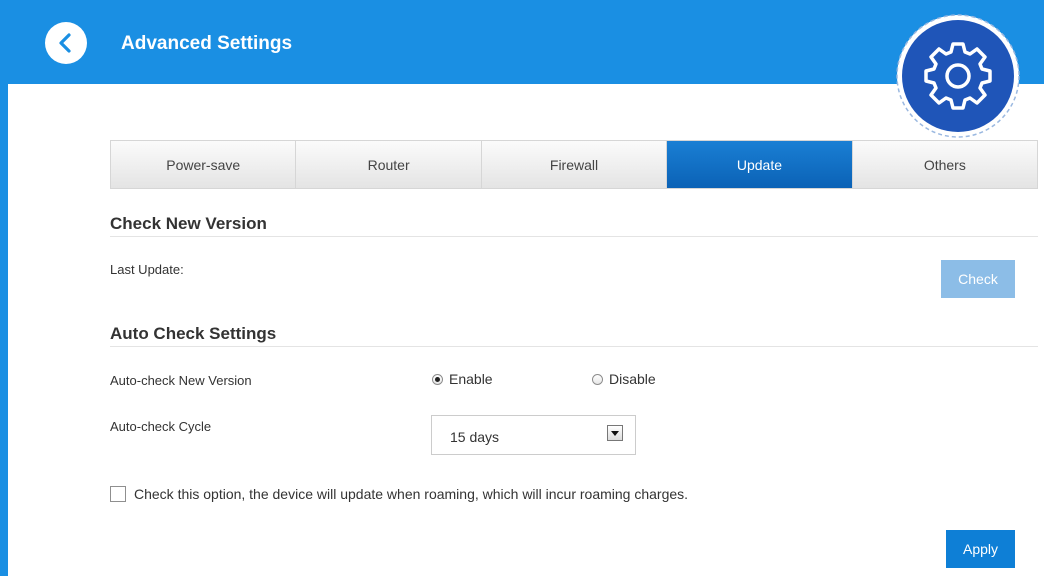  I want to click on gear-icon, so click(958, 76).